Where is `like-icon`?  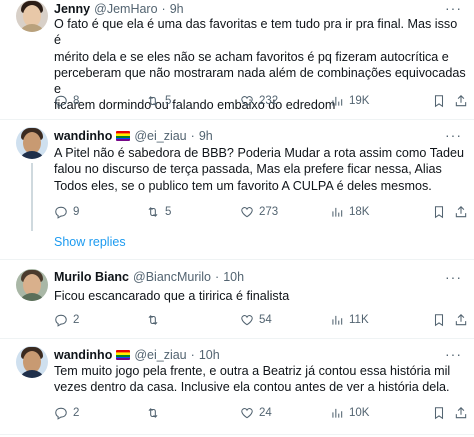
like-icon is located at coordinates (247, 101).